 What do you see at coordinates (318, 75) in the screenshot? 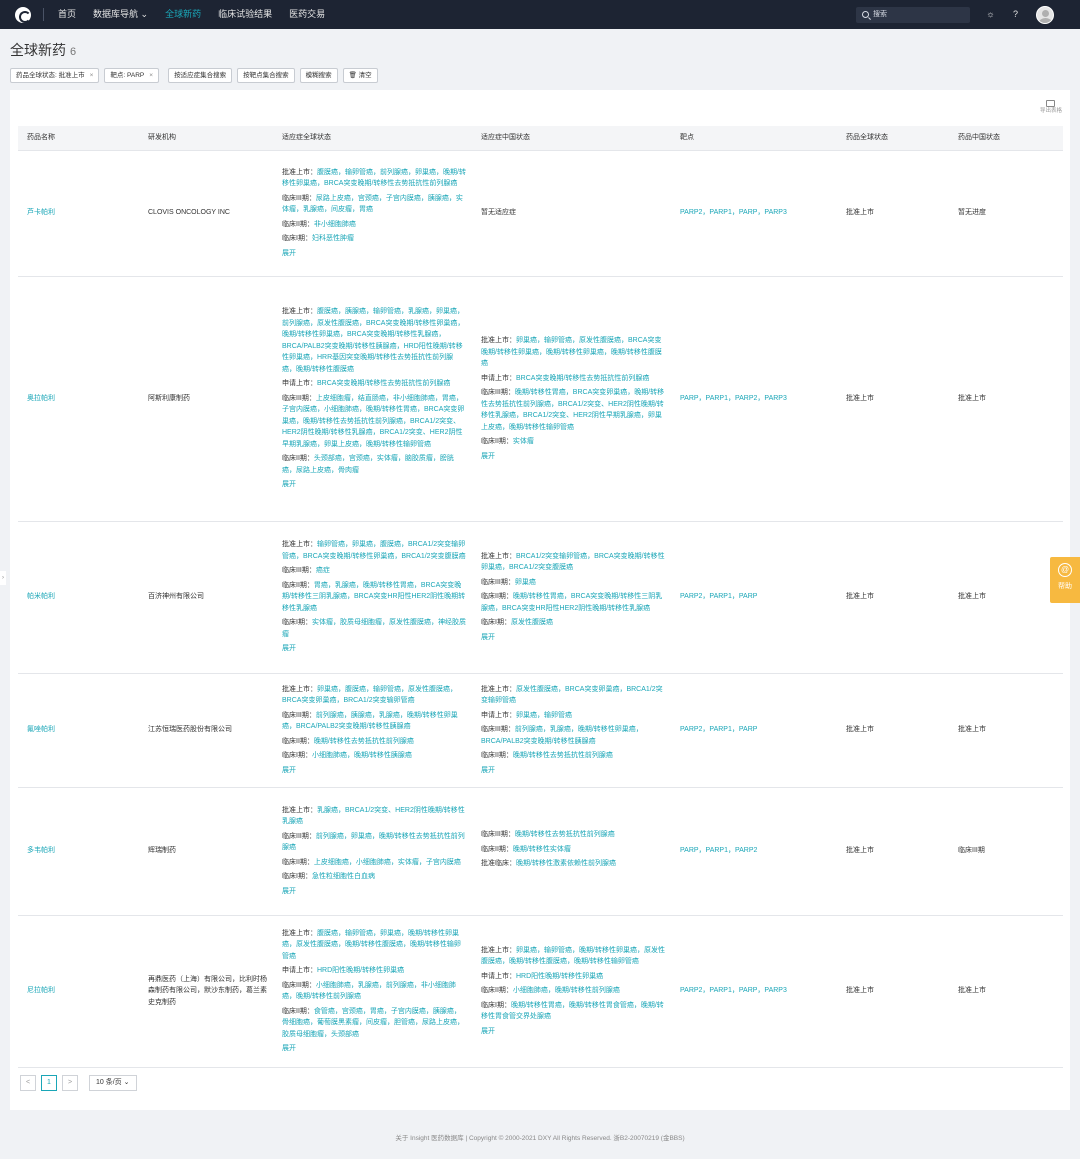
I see `fuzzy-search-button: 模糊搜索` at bounding box center [318, 75].